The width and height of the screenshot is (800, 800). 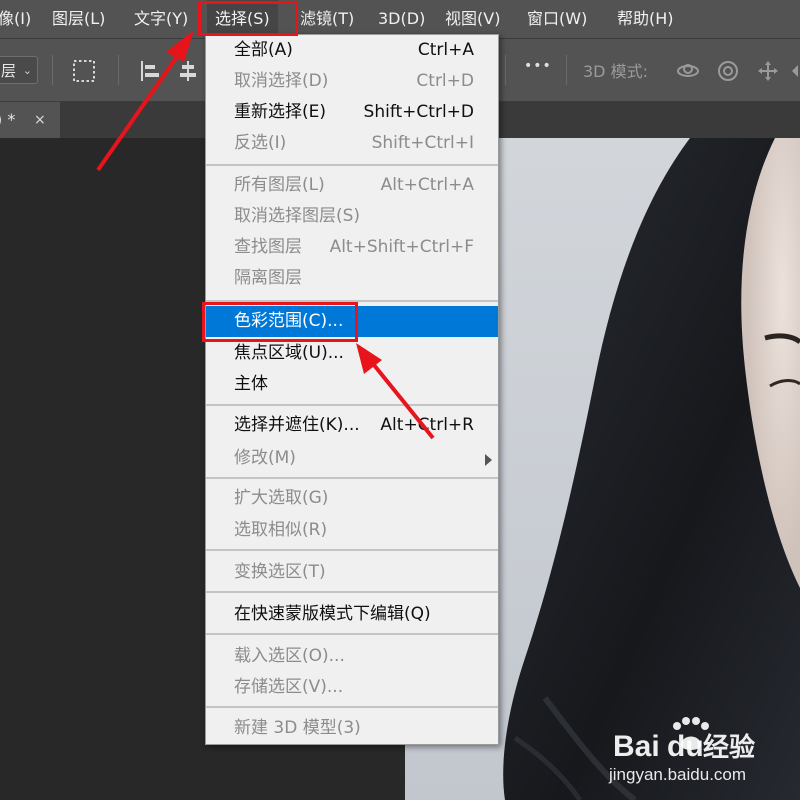 I want to click on baidu-paw-logo-icon: Bai du 经验 jingyan.baidu.com, so click(x=681, y=750).